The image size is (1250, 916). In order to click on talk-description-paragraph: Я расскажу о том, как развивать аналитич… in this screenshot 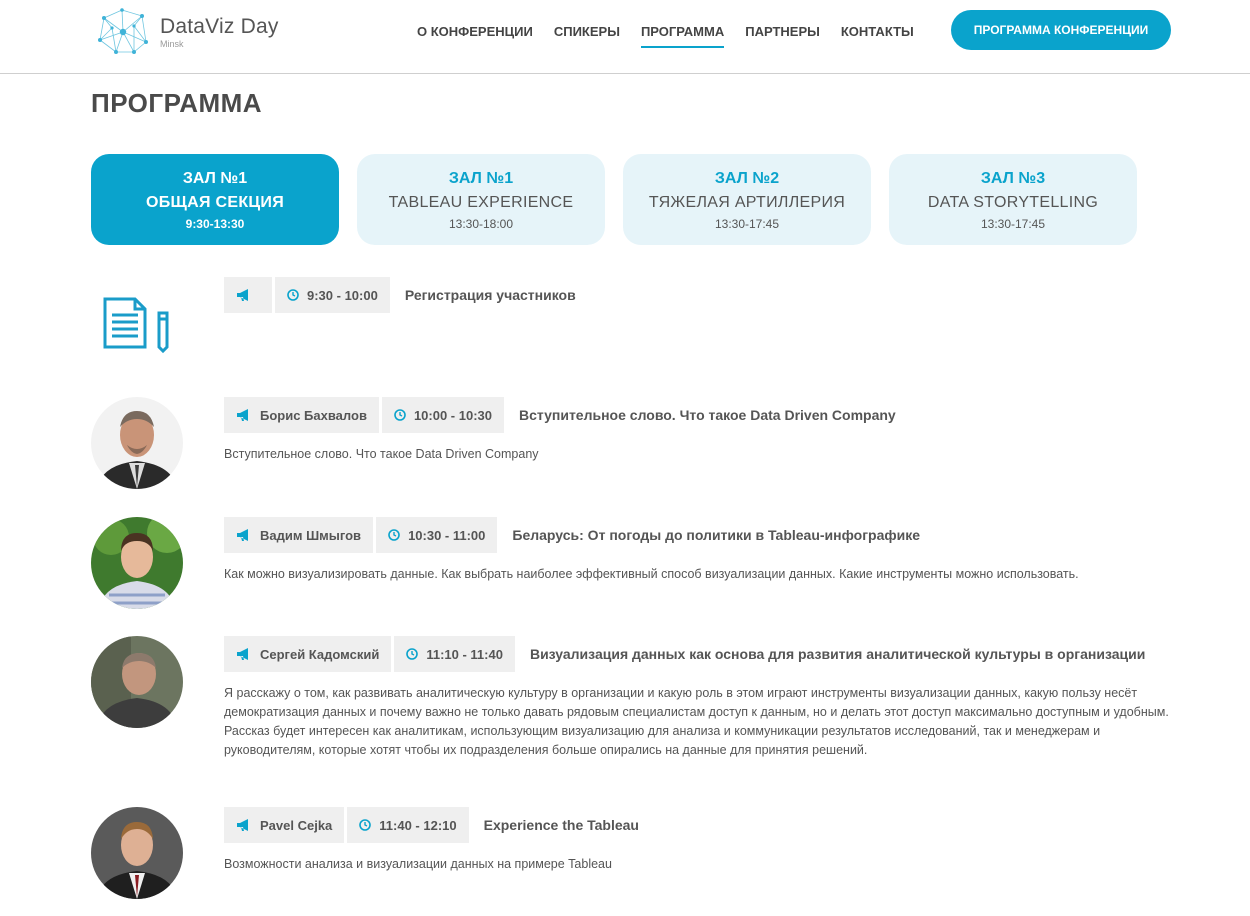, I will do `click(696, 702)`.